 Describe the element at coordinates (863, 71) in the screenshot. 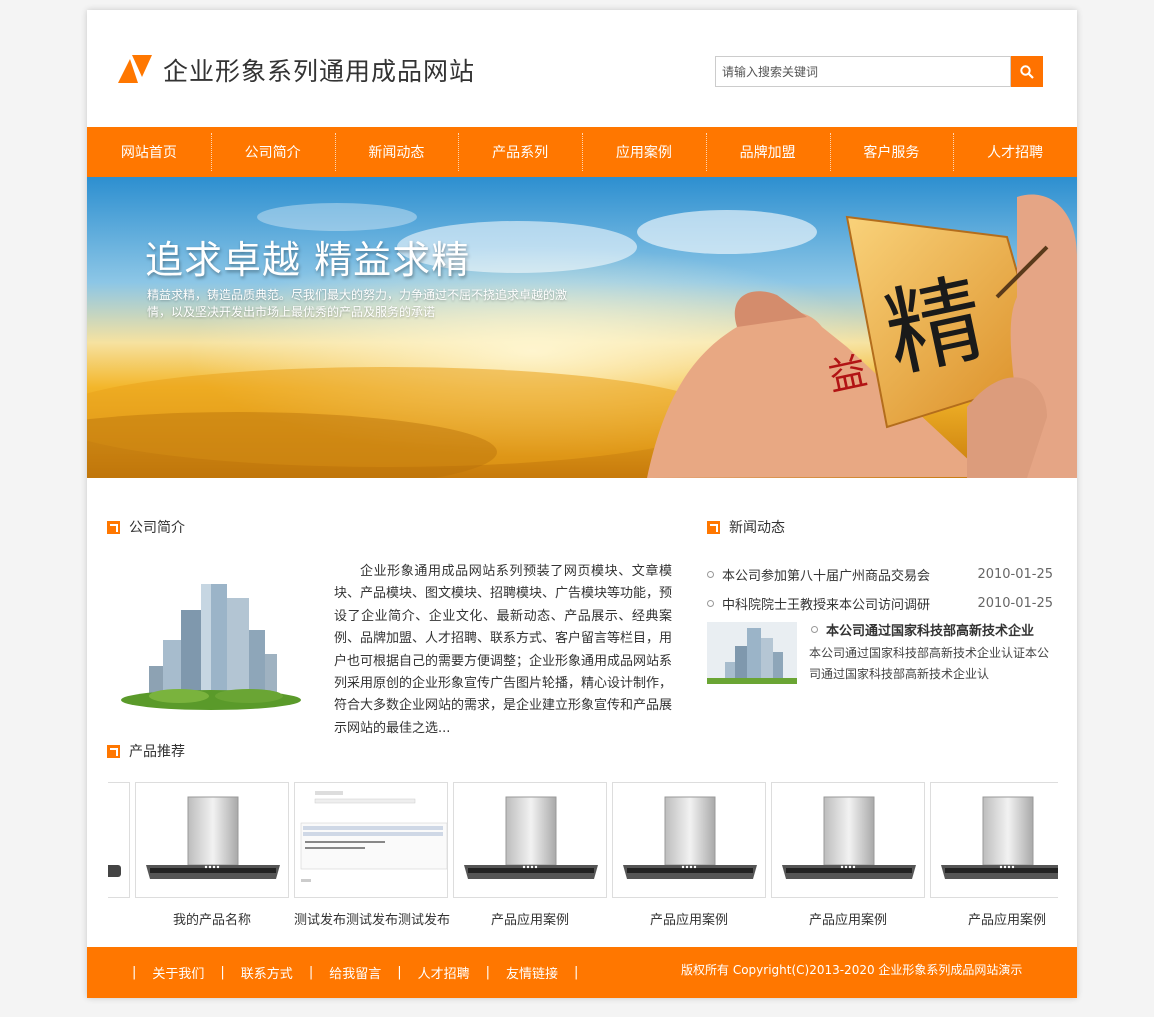

I see `search-input` at that location.